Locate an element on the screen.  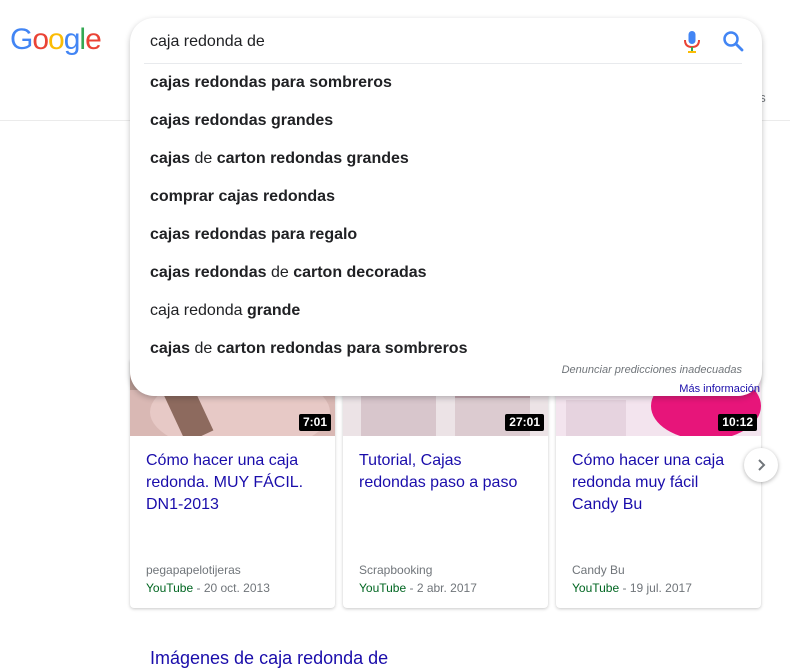
carousel-next-button is located at coordinates (761, 465).